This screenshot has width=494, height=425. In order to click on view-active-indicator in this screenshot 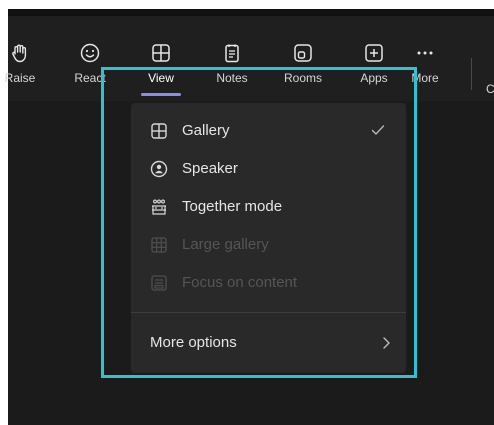, I will do `click(161, 94)`.